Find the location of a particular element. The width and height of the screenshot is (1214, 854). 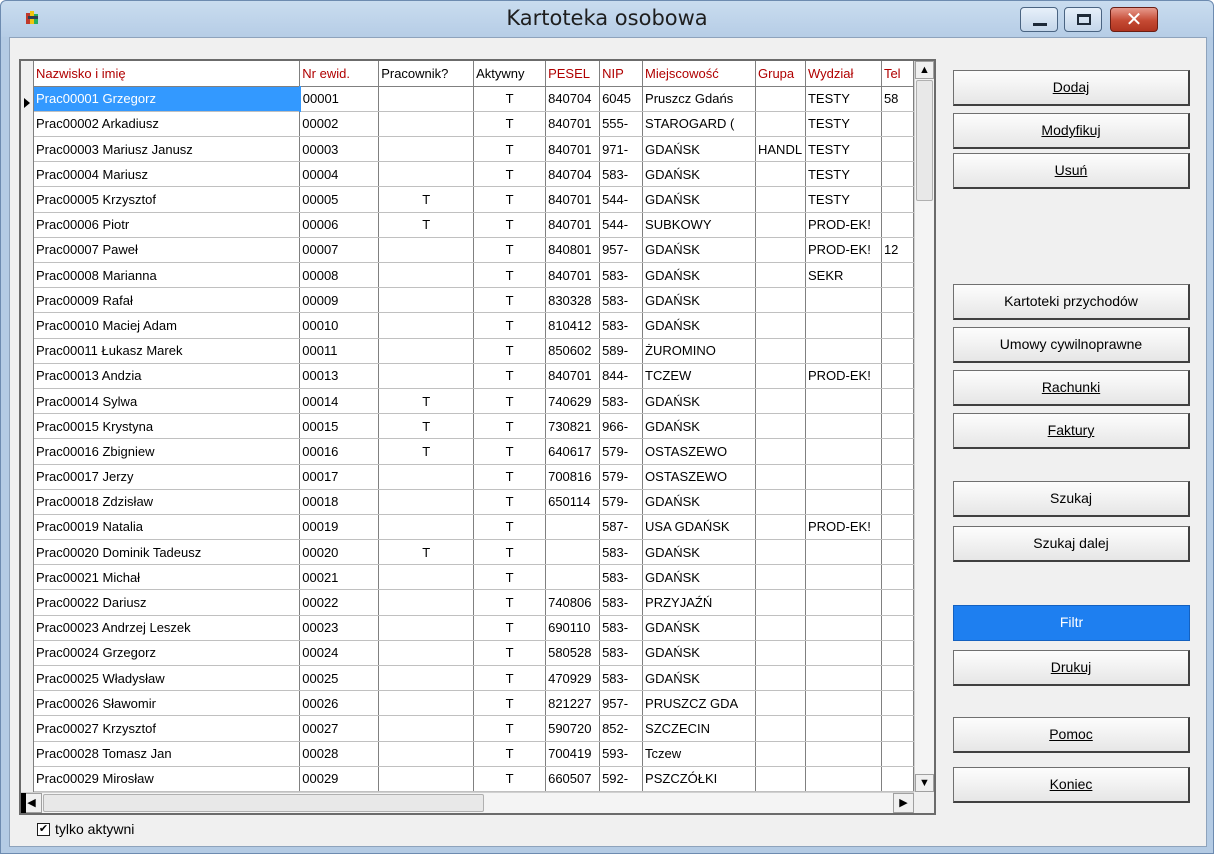

table-cell: 957- is located at coordinates (621, 703).